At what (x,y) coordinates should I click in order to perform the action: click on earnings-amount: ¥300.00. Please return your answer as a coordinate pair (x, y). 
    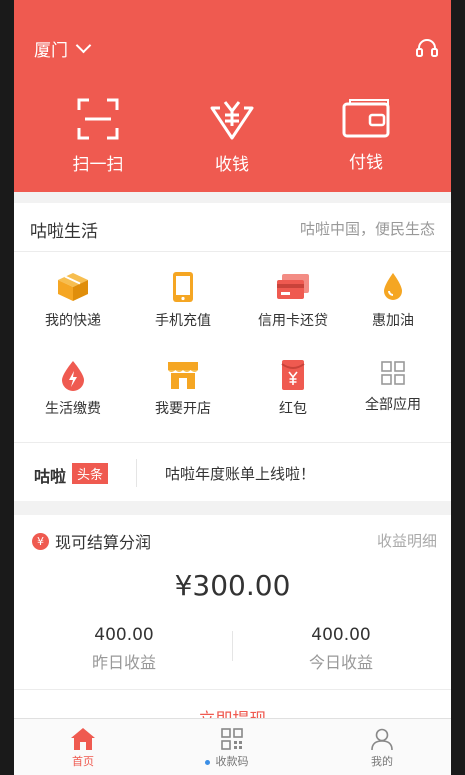
    Looking at the image, I should click on (232, 585).